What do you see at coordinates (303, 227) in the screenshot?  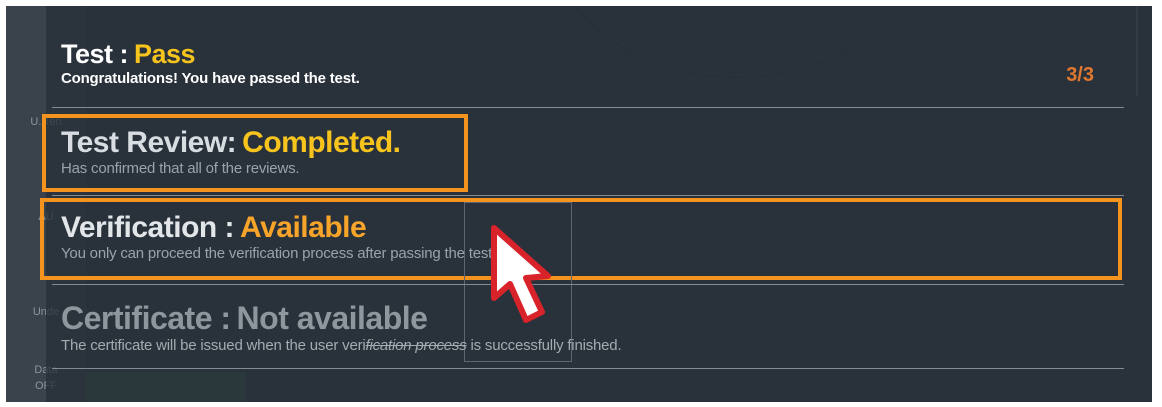 I see `verification-status-link: Available` at bounding box center [303, 227].